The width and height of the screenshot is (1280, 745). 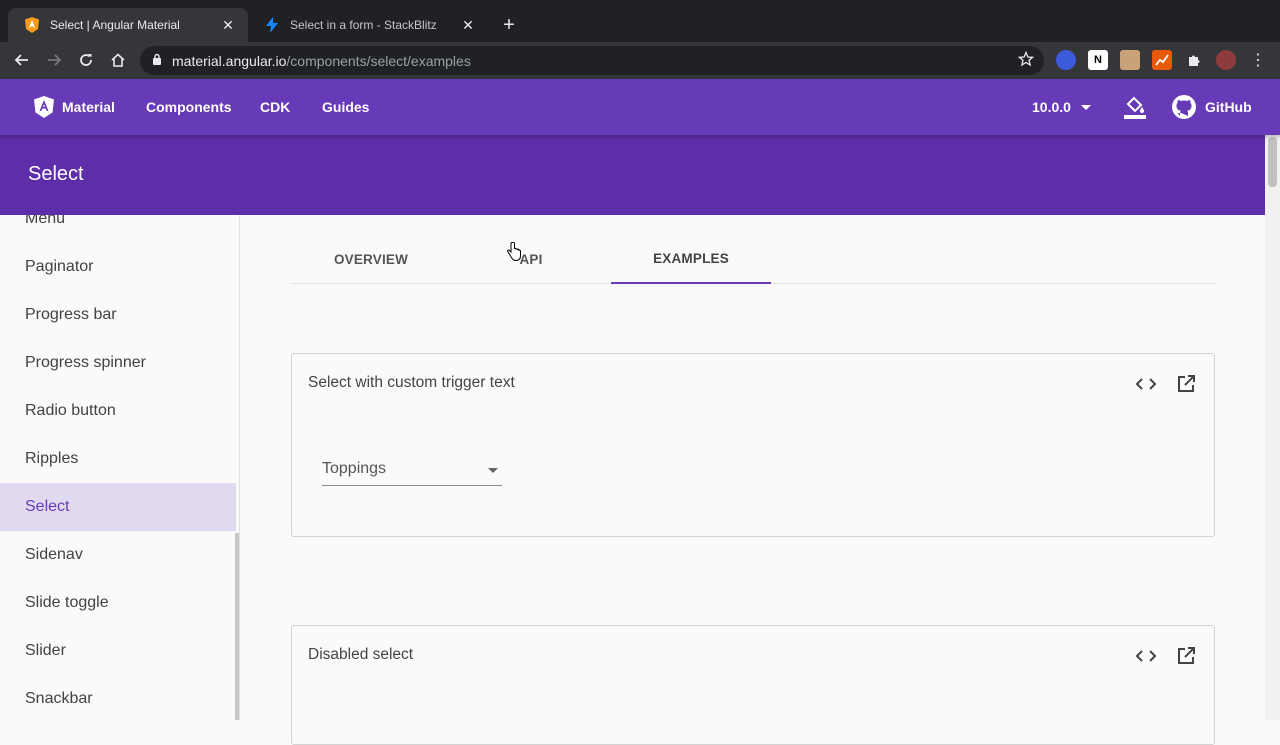 I want to click on sidebar-item-progress-bar: Progress bar, so click(x=118, y=315).